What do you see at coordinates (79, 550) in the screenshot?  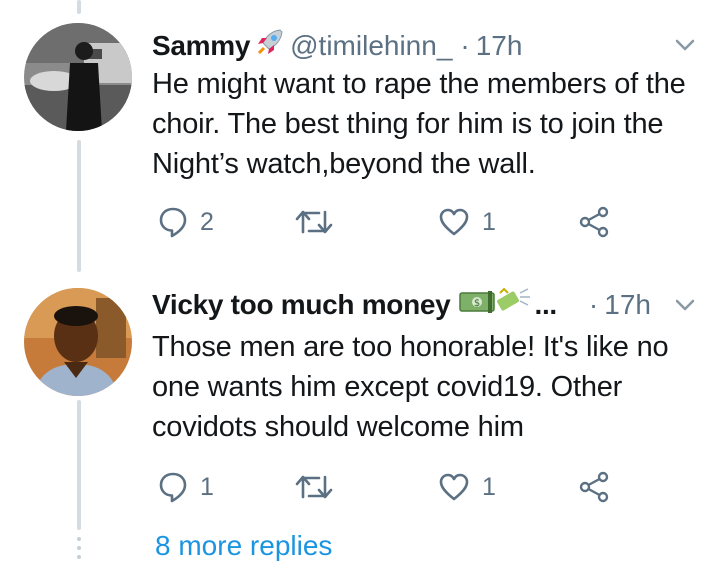 I see `thread-more-dots` at bounding box center [79, 550].